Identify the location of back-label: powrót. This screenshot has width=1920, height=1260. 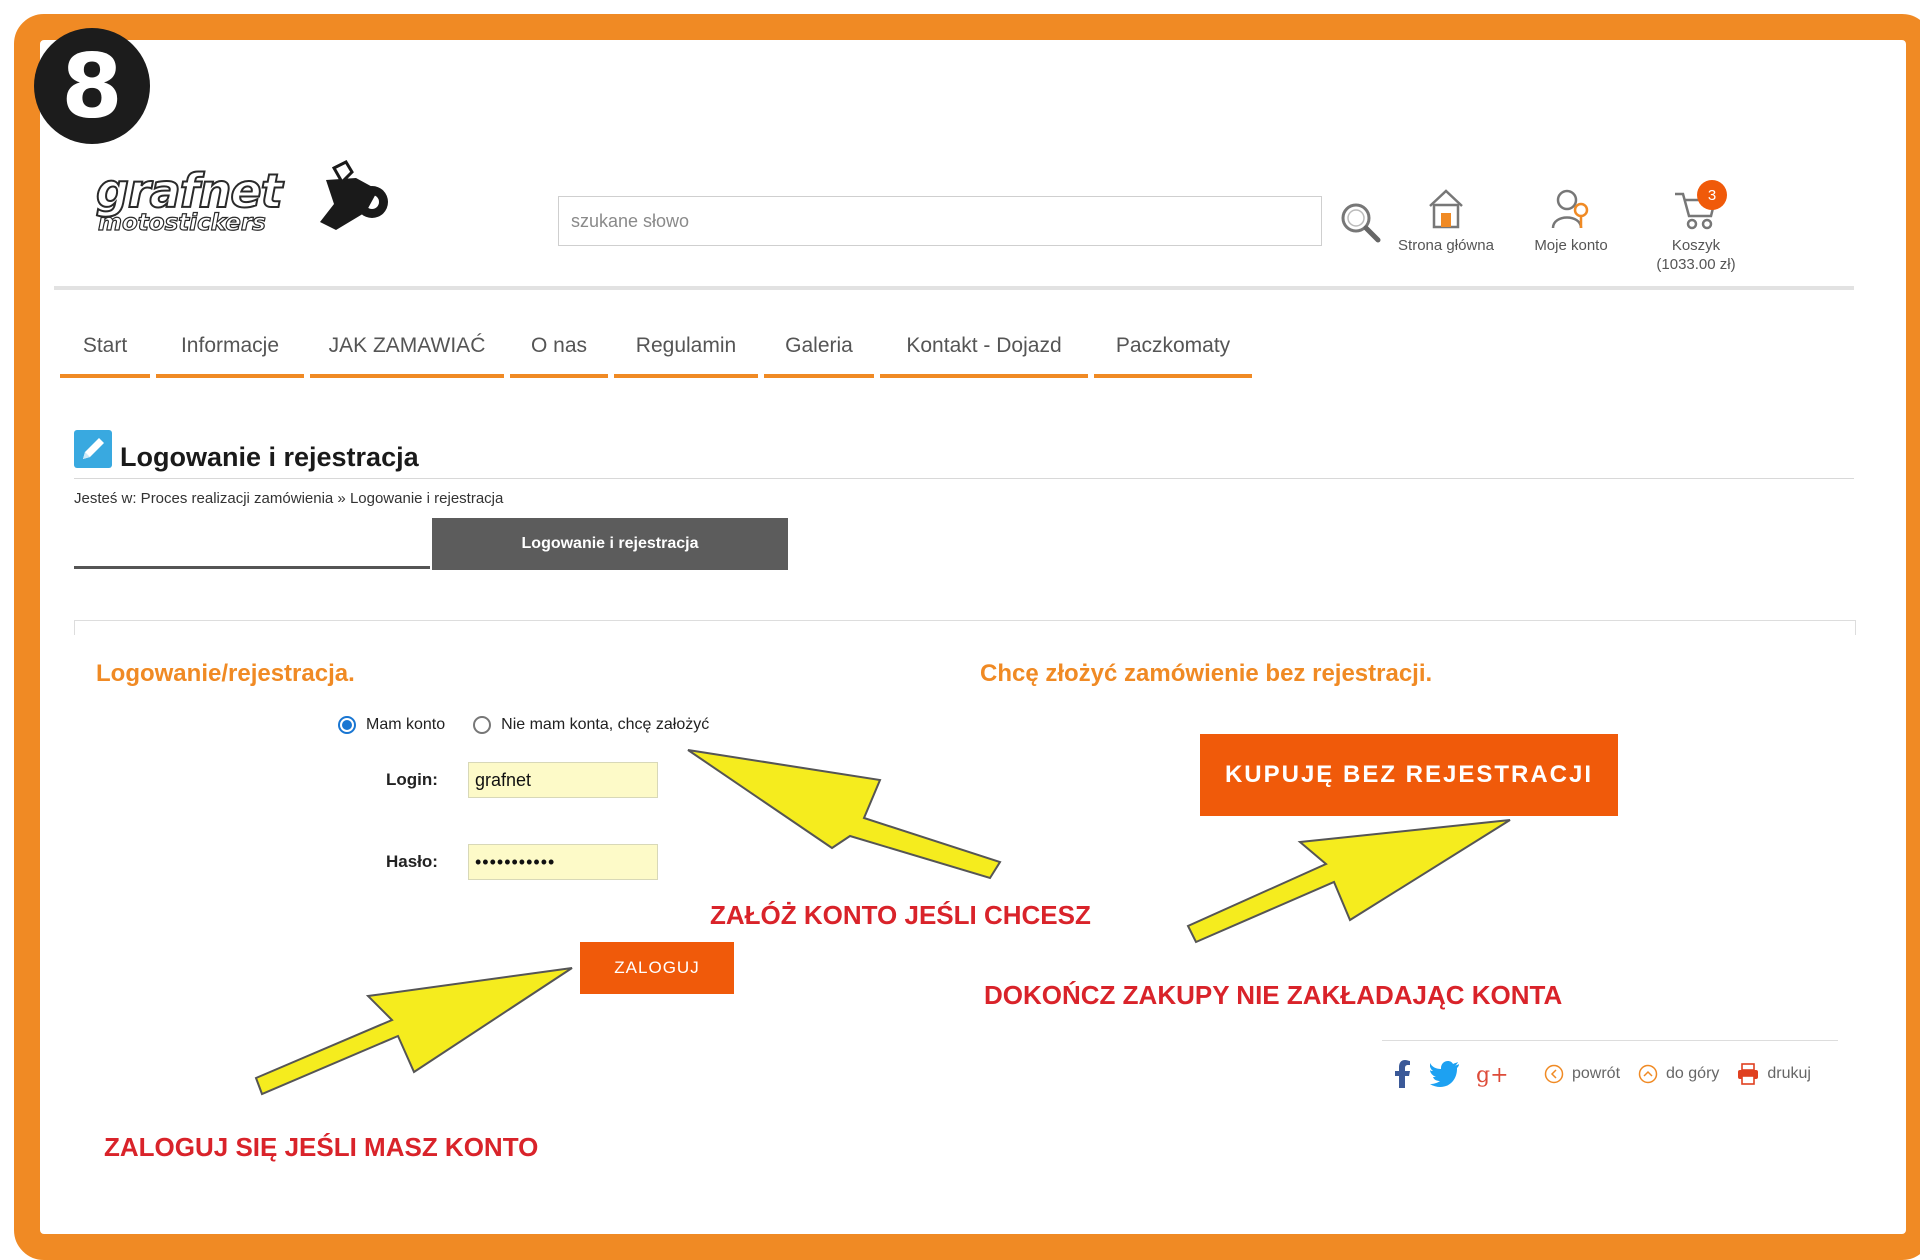
(1596, 1073).